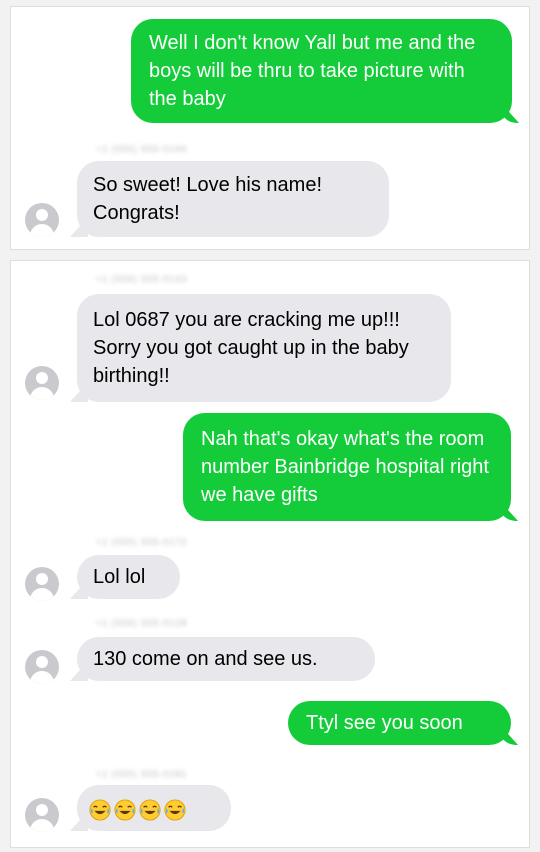  What do you see at coordinates (142, 149) in the screenshot?
I see `sender-number-blurred: +1 (555) 555-0199` at bounding box center [142, 149].